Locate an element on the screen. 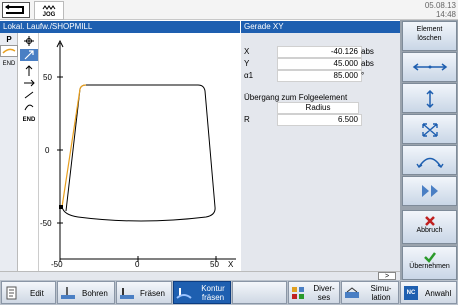  program-path-title: Lokal. Laufw./SHOPMILL is located at coordinates (120, 27).